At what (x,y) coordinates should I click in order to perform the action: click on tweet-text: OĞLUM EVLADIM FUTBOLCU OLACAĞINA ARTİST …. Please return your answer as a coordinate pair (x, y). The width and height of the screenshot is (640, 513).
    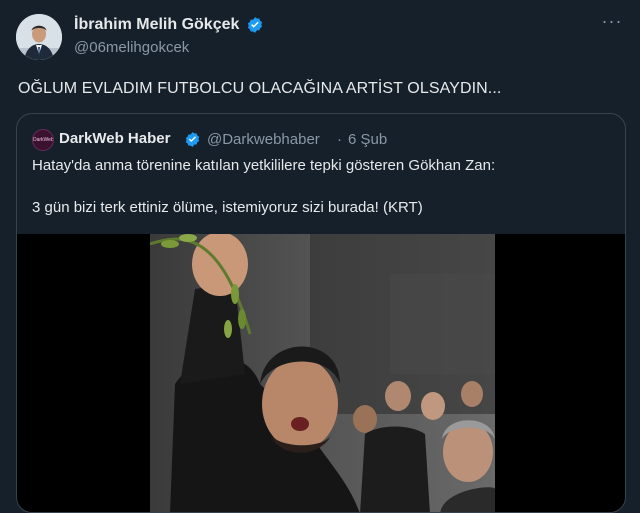
    Looking at the image, I should click on (260, 88).